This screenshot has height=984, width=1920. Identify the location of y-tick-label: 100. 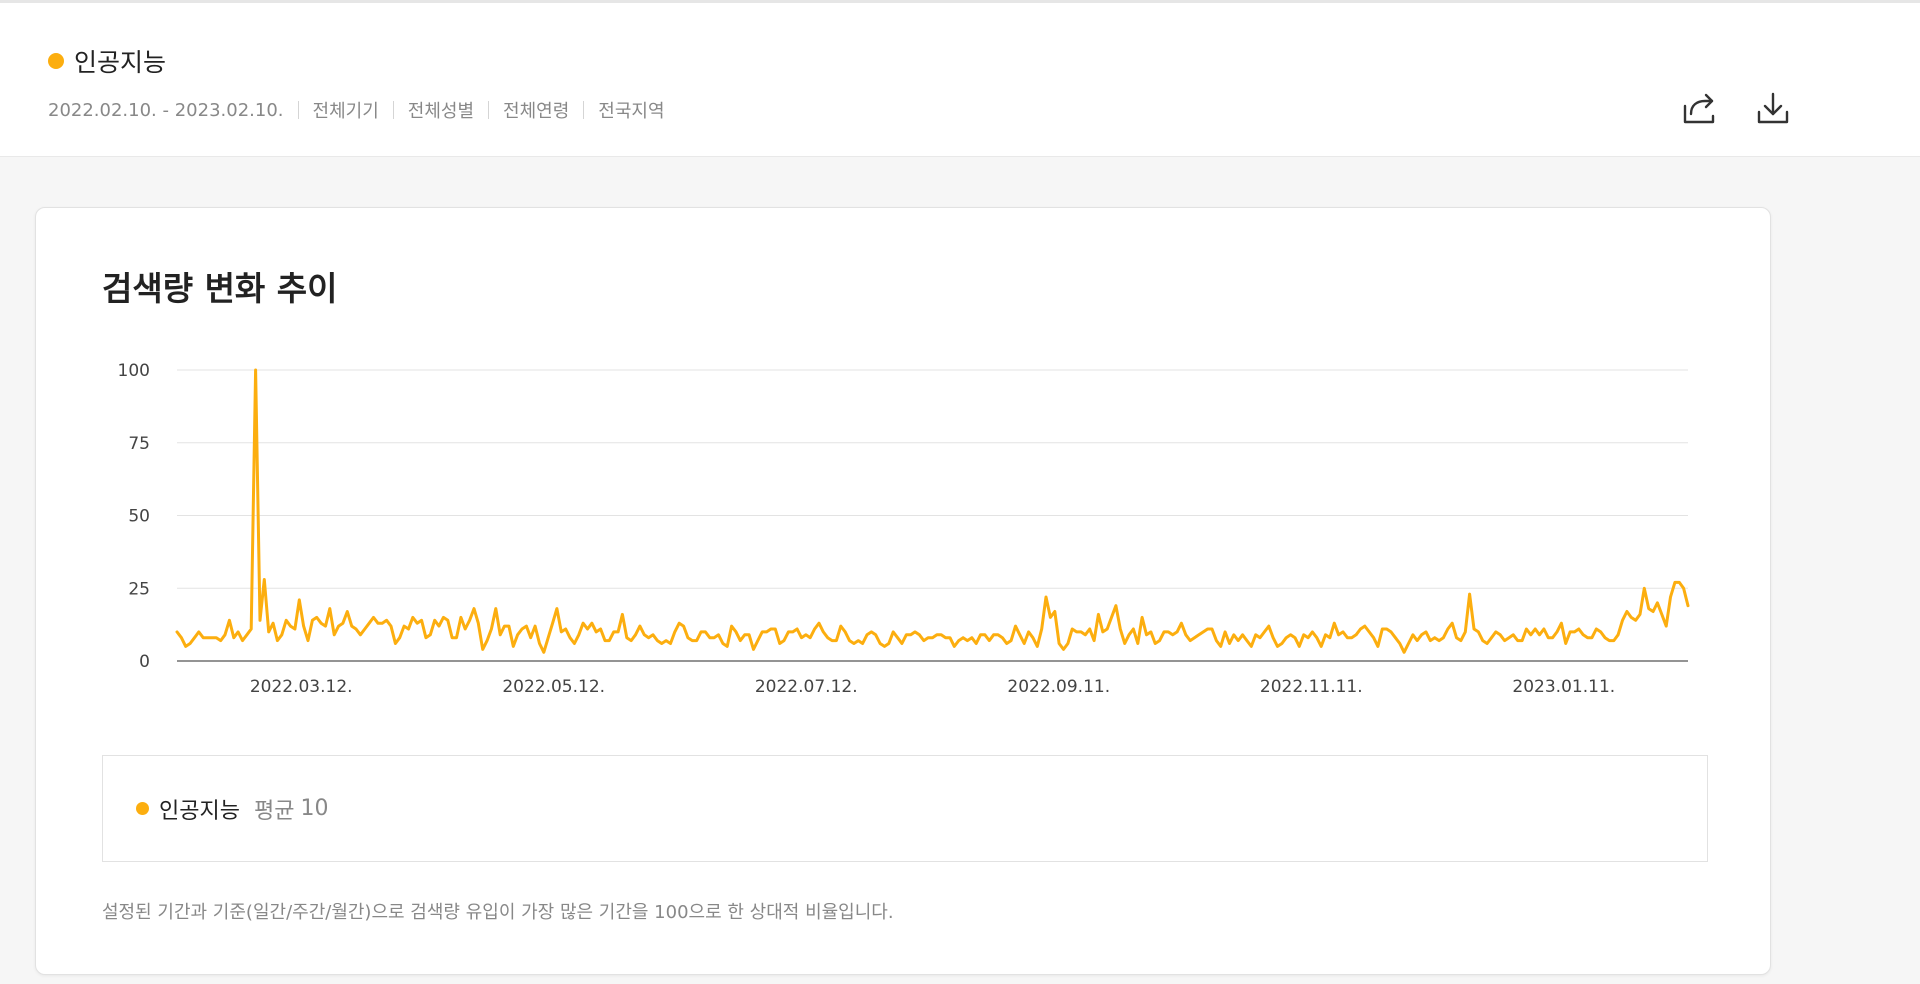
(134, 371).